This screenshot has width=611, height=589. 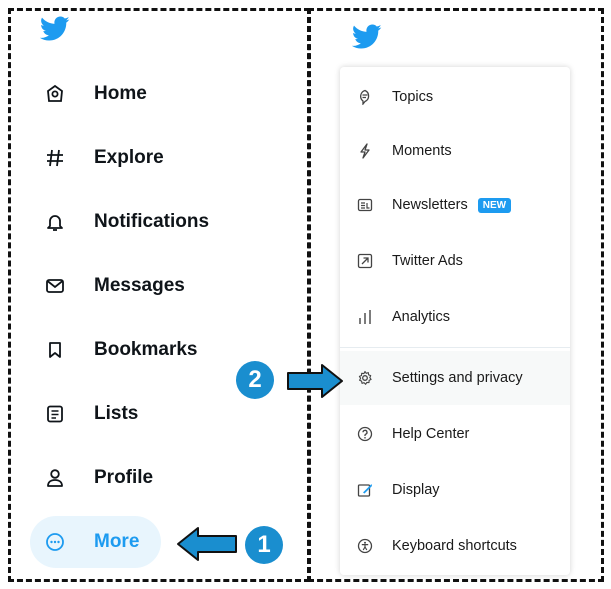 I want to click on display-icon, so click(x=365, y=490).